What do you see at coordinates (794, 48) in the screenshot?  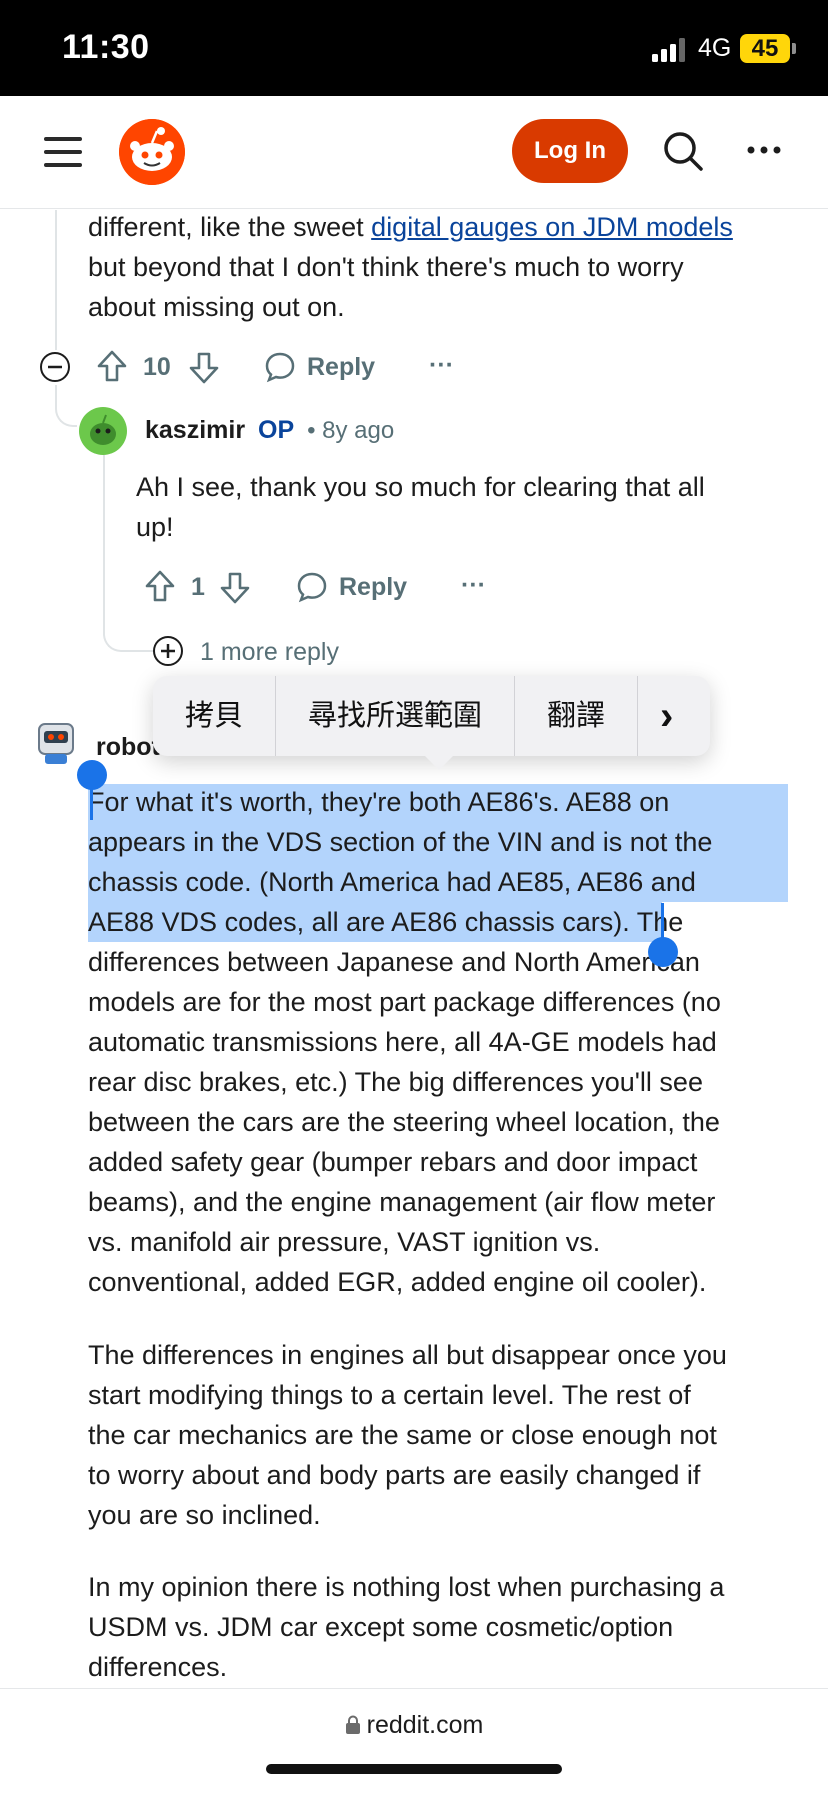 I see `battery-nub` at bounding box center [794, 48].